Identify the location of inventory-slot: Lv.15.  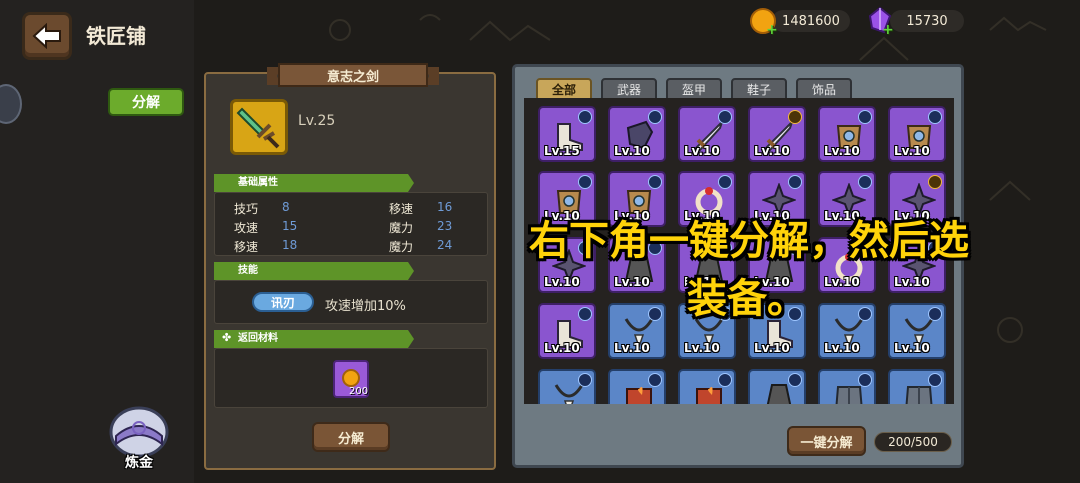
(567, 134).